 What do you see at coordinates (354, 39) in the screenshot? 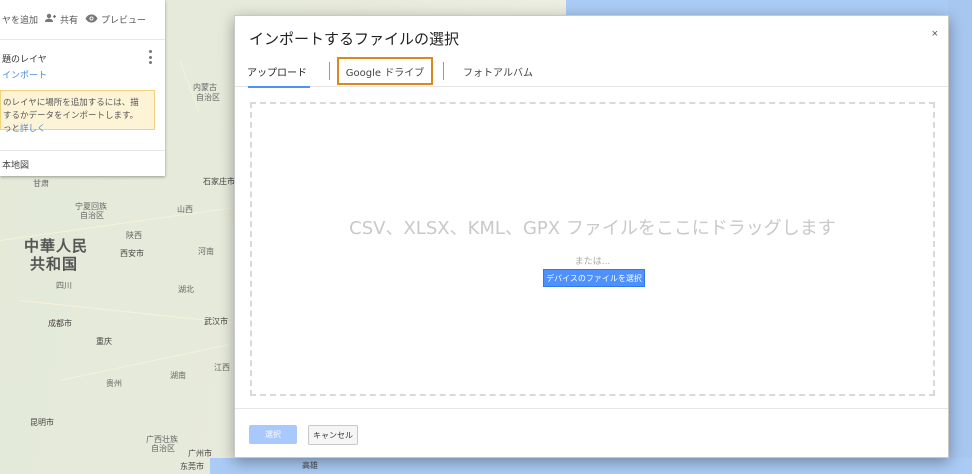
I see `dialog-title: インポートするファイルの選択` at bounding box center [354, 39].